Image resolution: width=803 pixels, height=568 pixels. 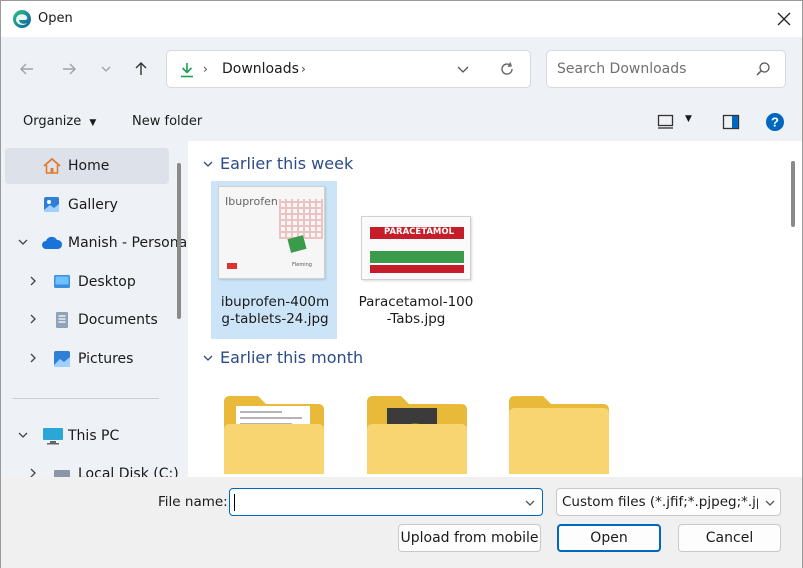 I want to click on refresh-button, so click(x=507, y=71).